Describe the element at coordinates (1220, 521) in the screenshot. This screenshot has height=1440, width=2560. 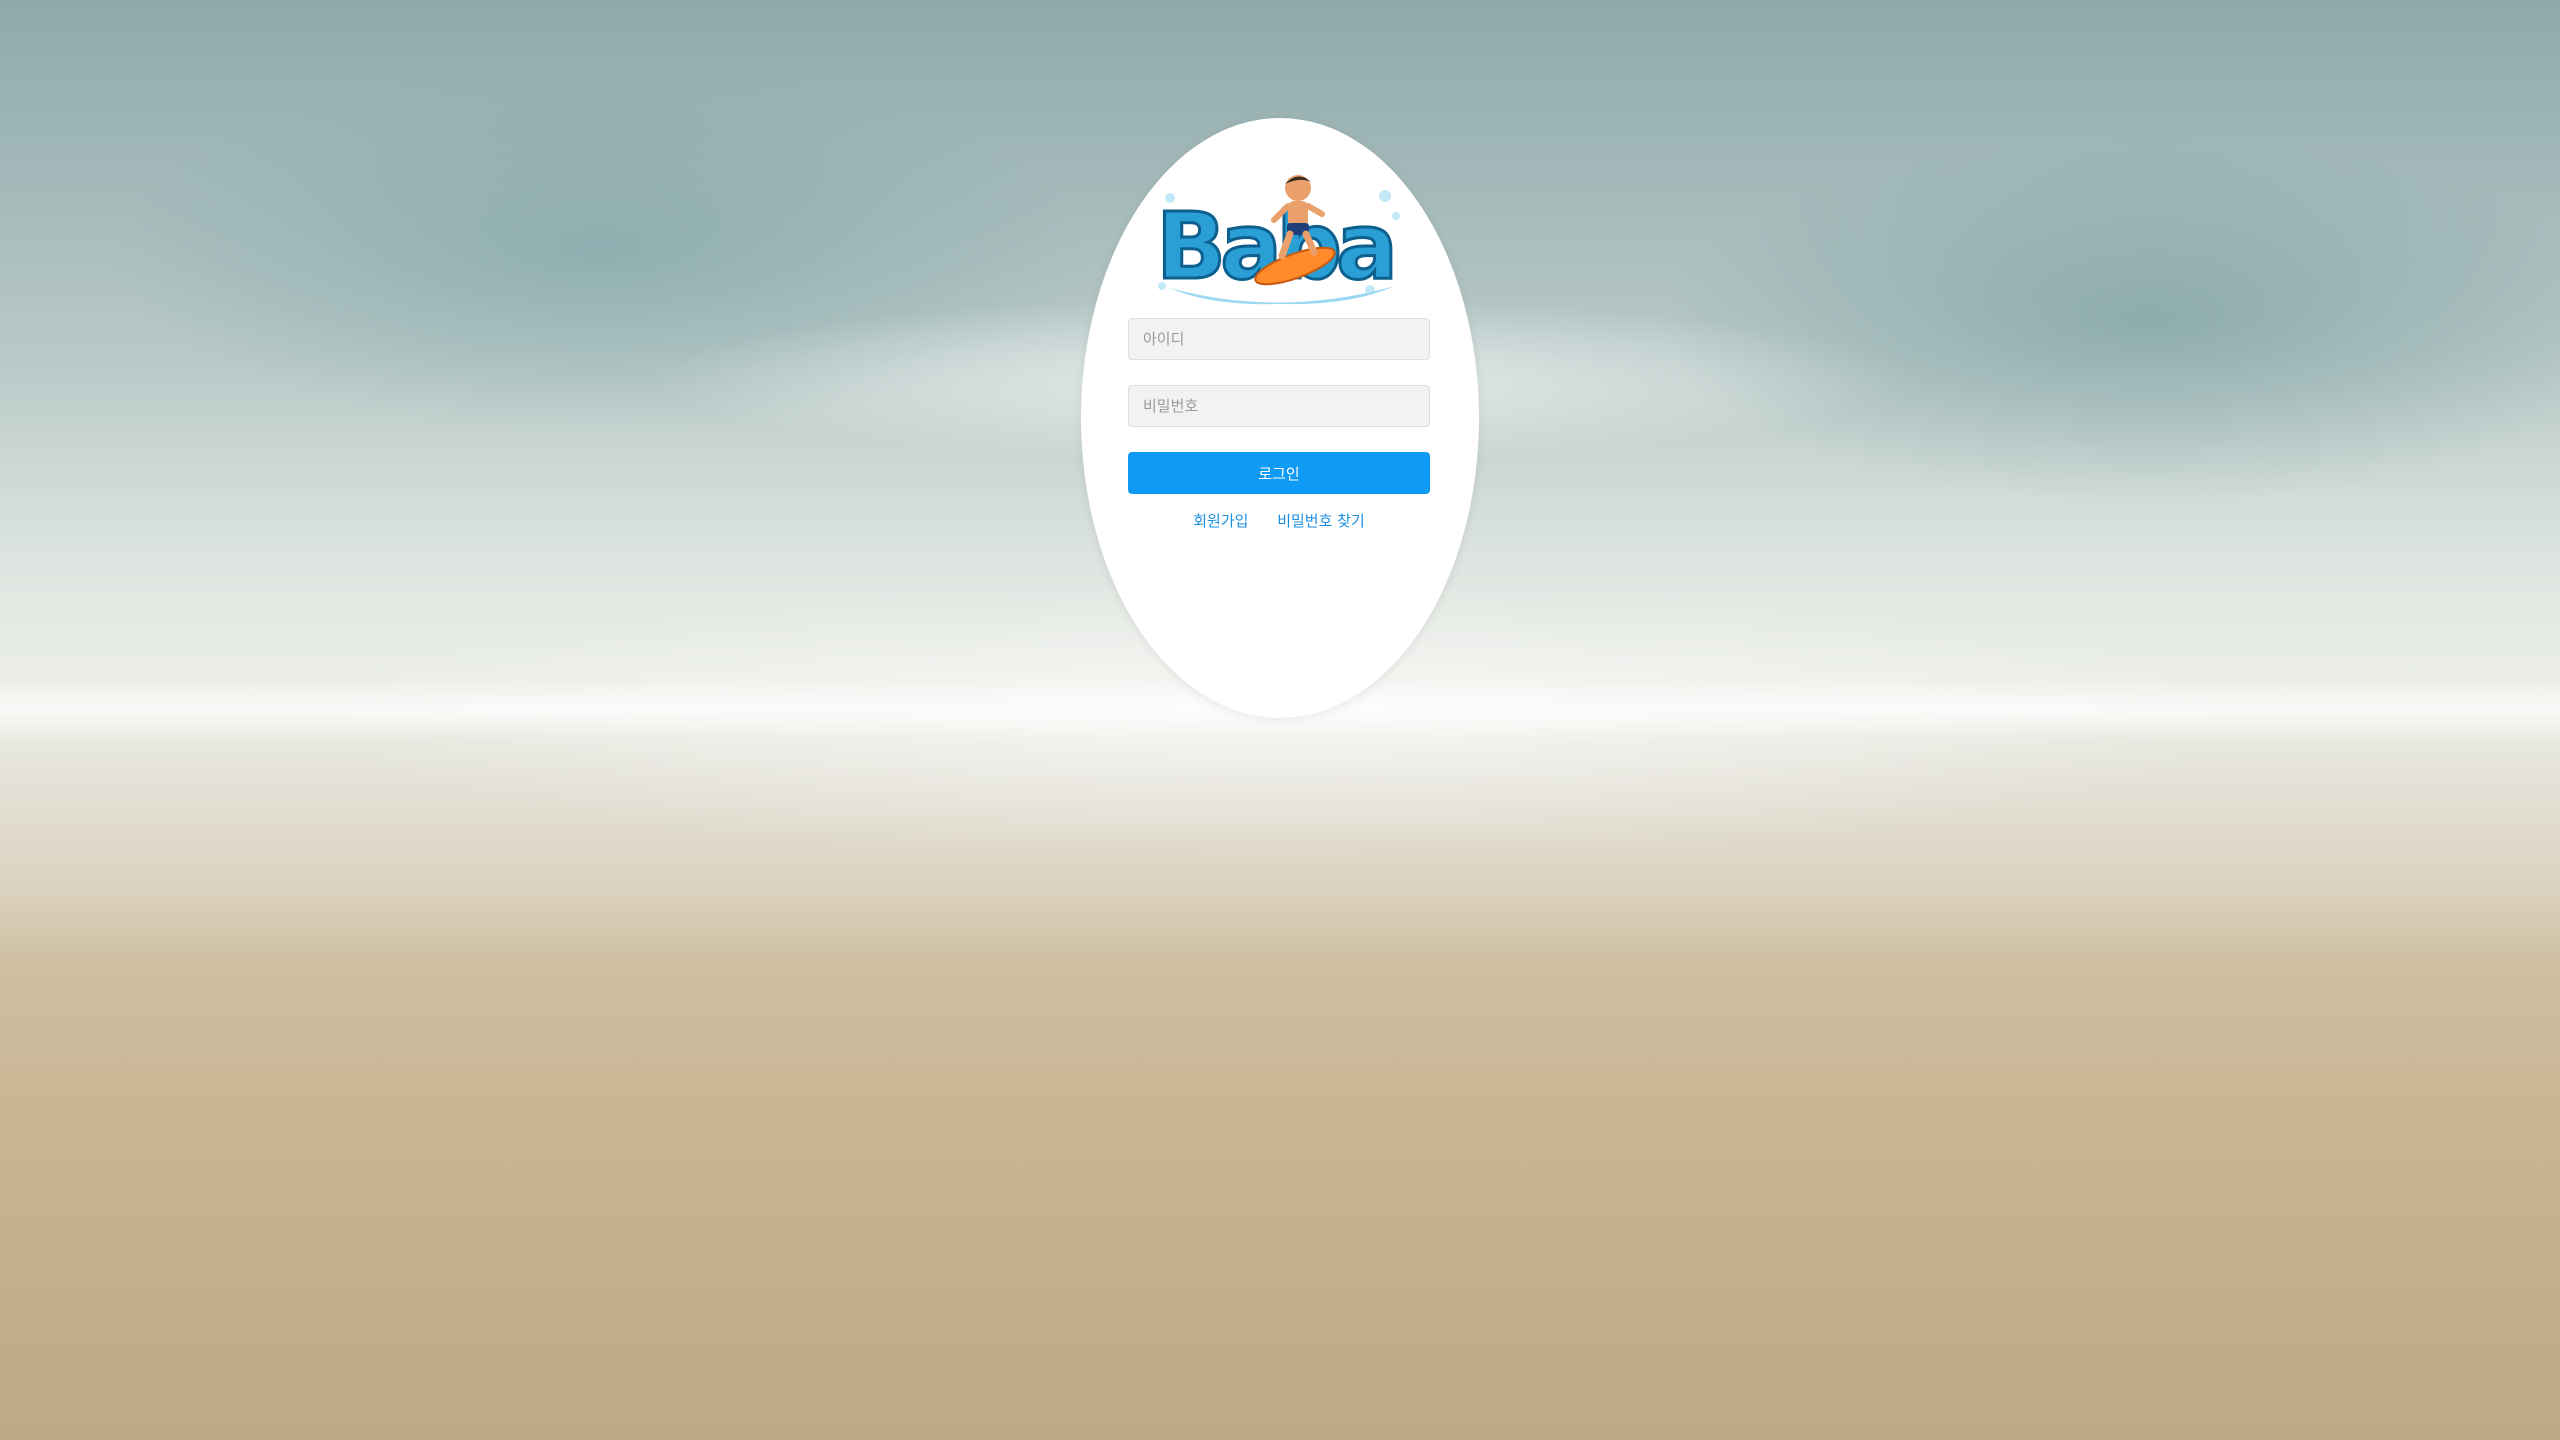
I see `signup-link: 회원가입` at that location.